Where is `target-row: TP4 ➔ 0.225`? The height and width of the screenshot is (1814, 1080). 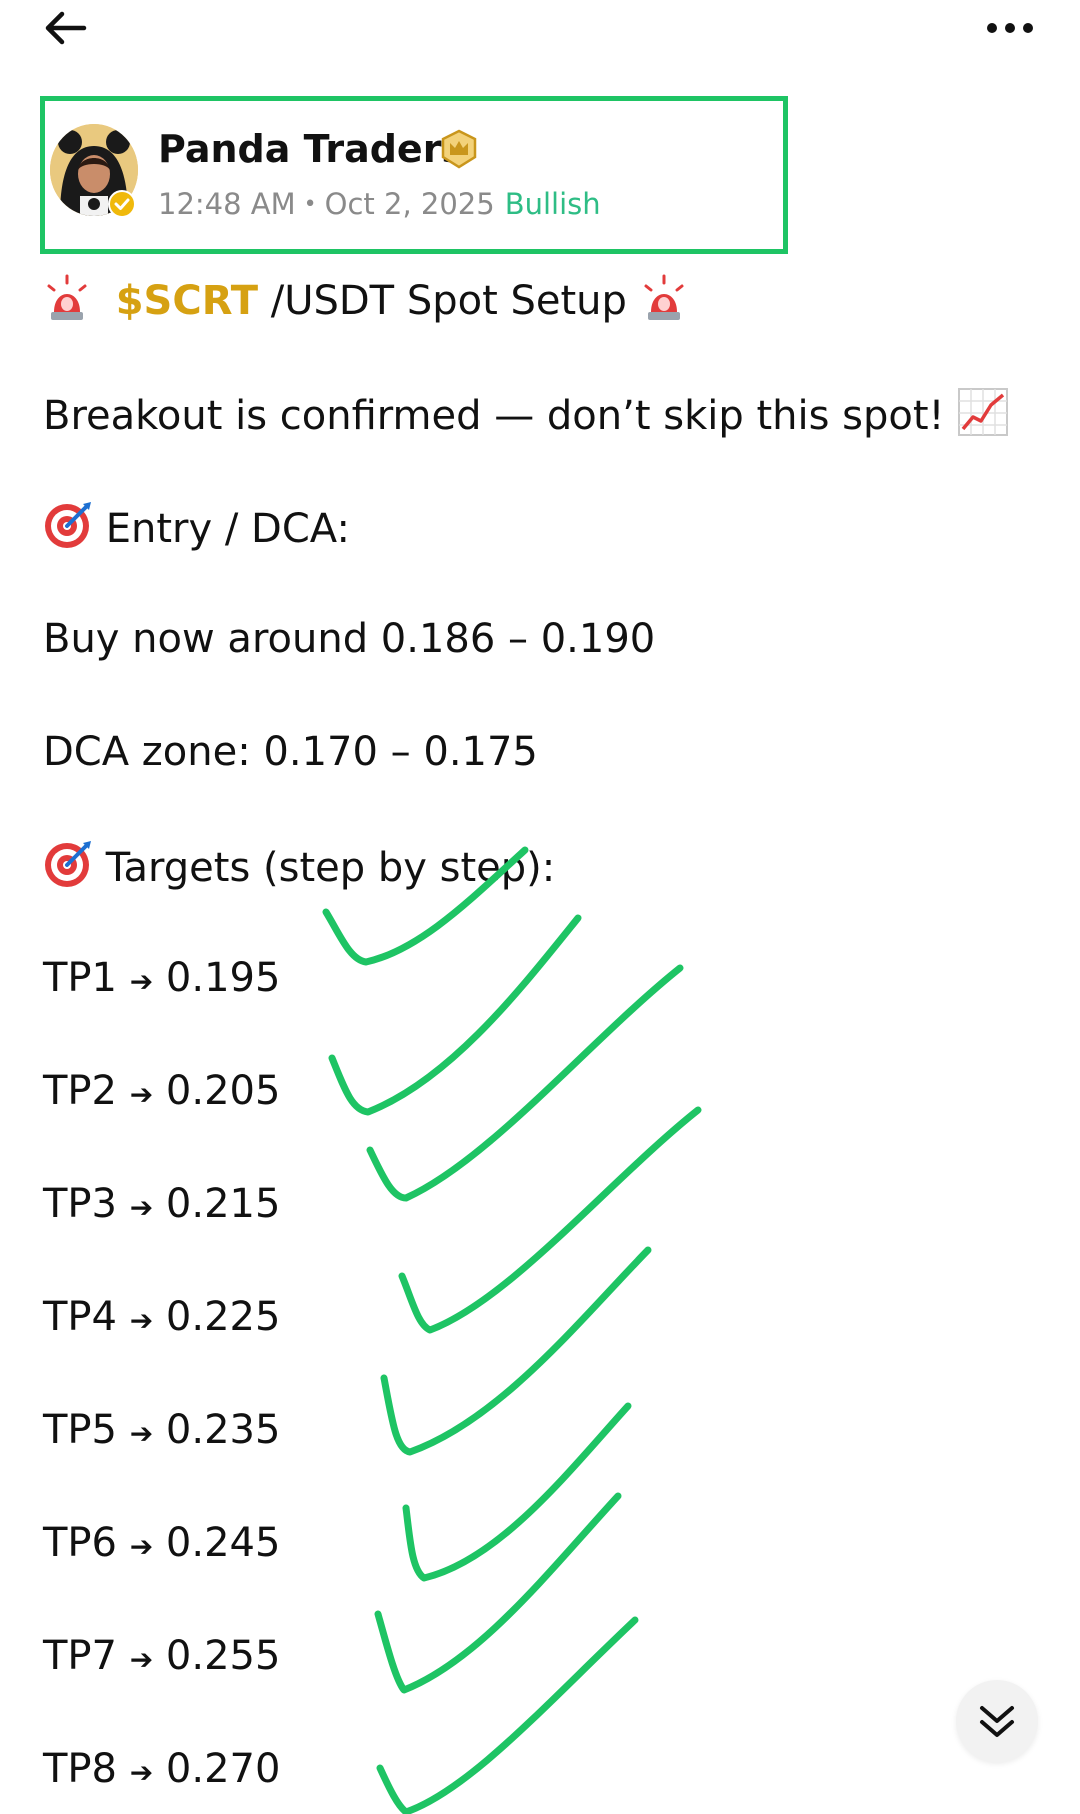 target-row: TP4 ➔ 0.225 is located at coordinates (161, 1319).